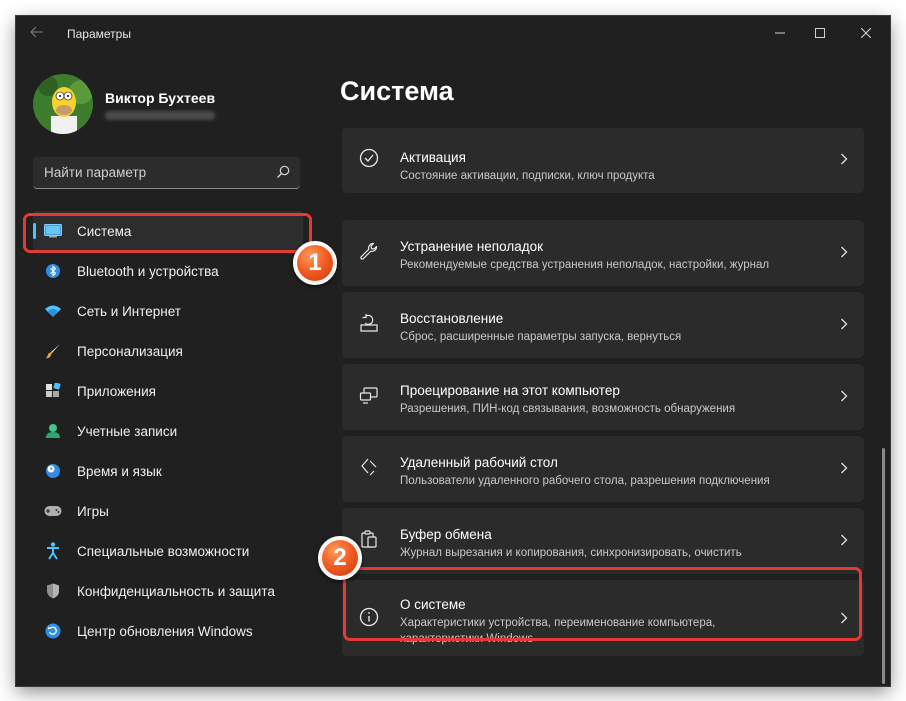  I want to click on highlight-system, so click(167, 233).